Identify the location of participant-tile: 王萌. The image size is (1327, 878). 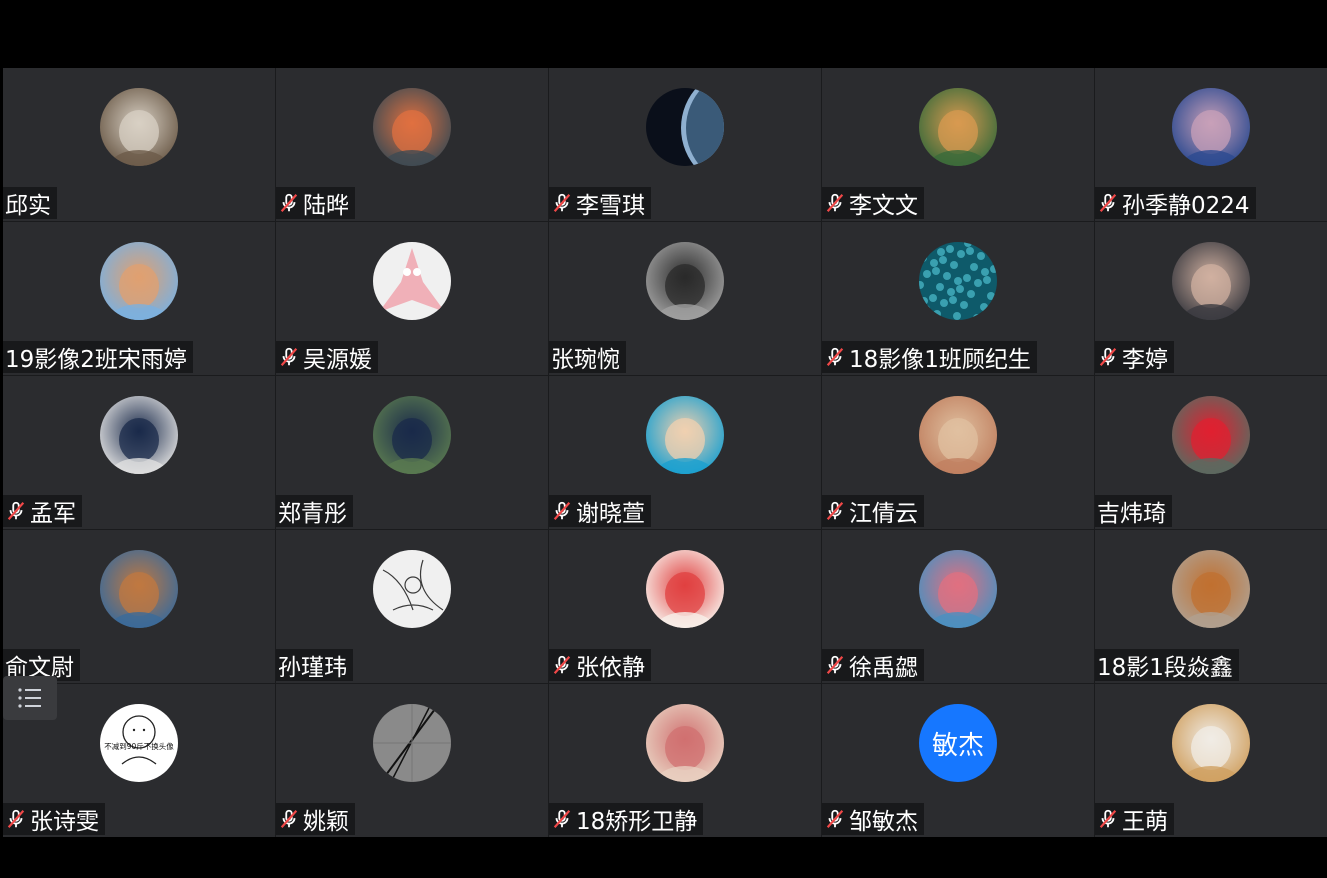
(1211, 760).